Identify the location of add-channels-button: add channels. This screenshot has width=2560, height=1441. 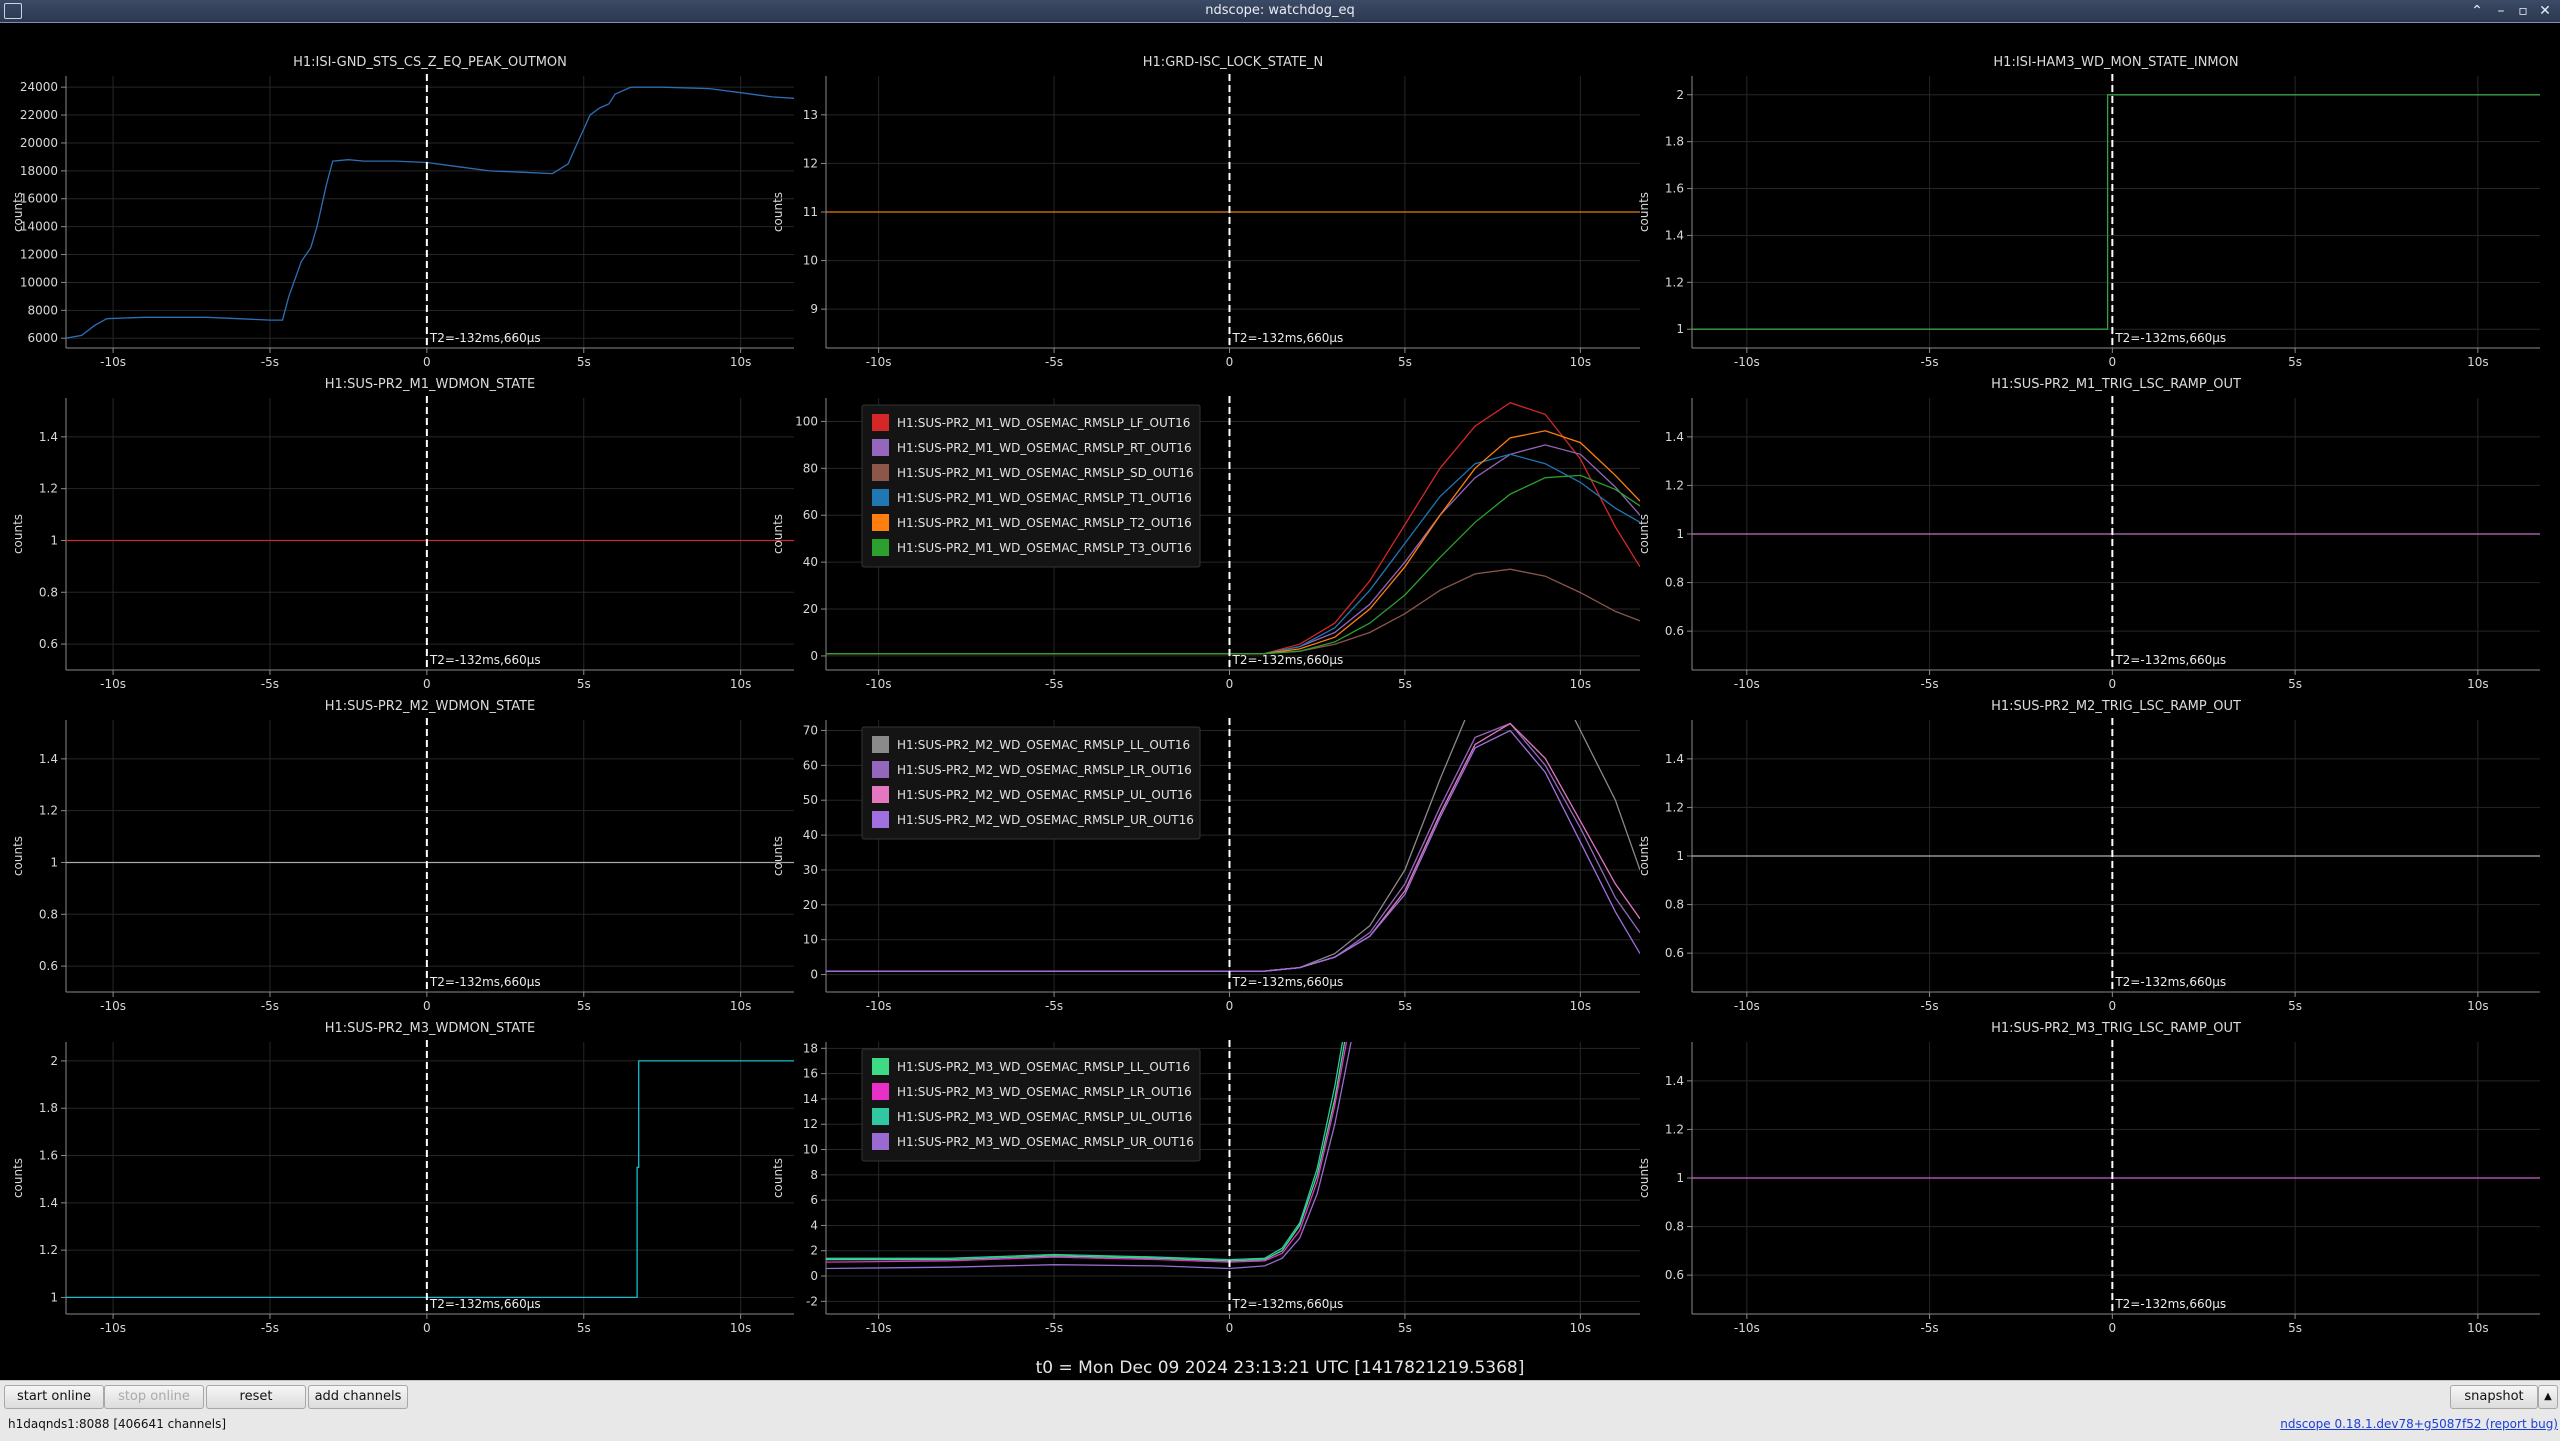
(358, 1397).